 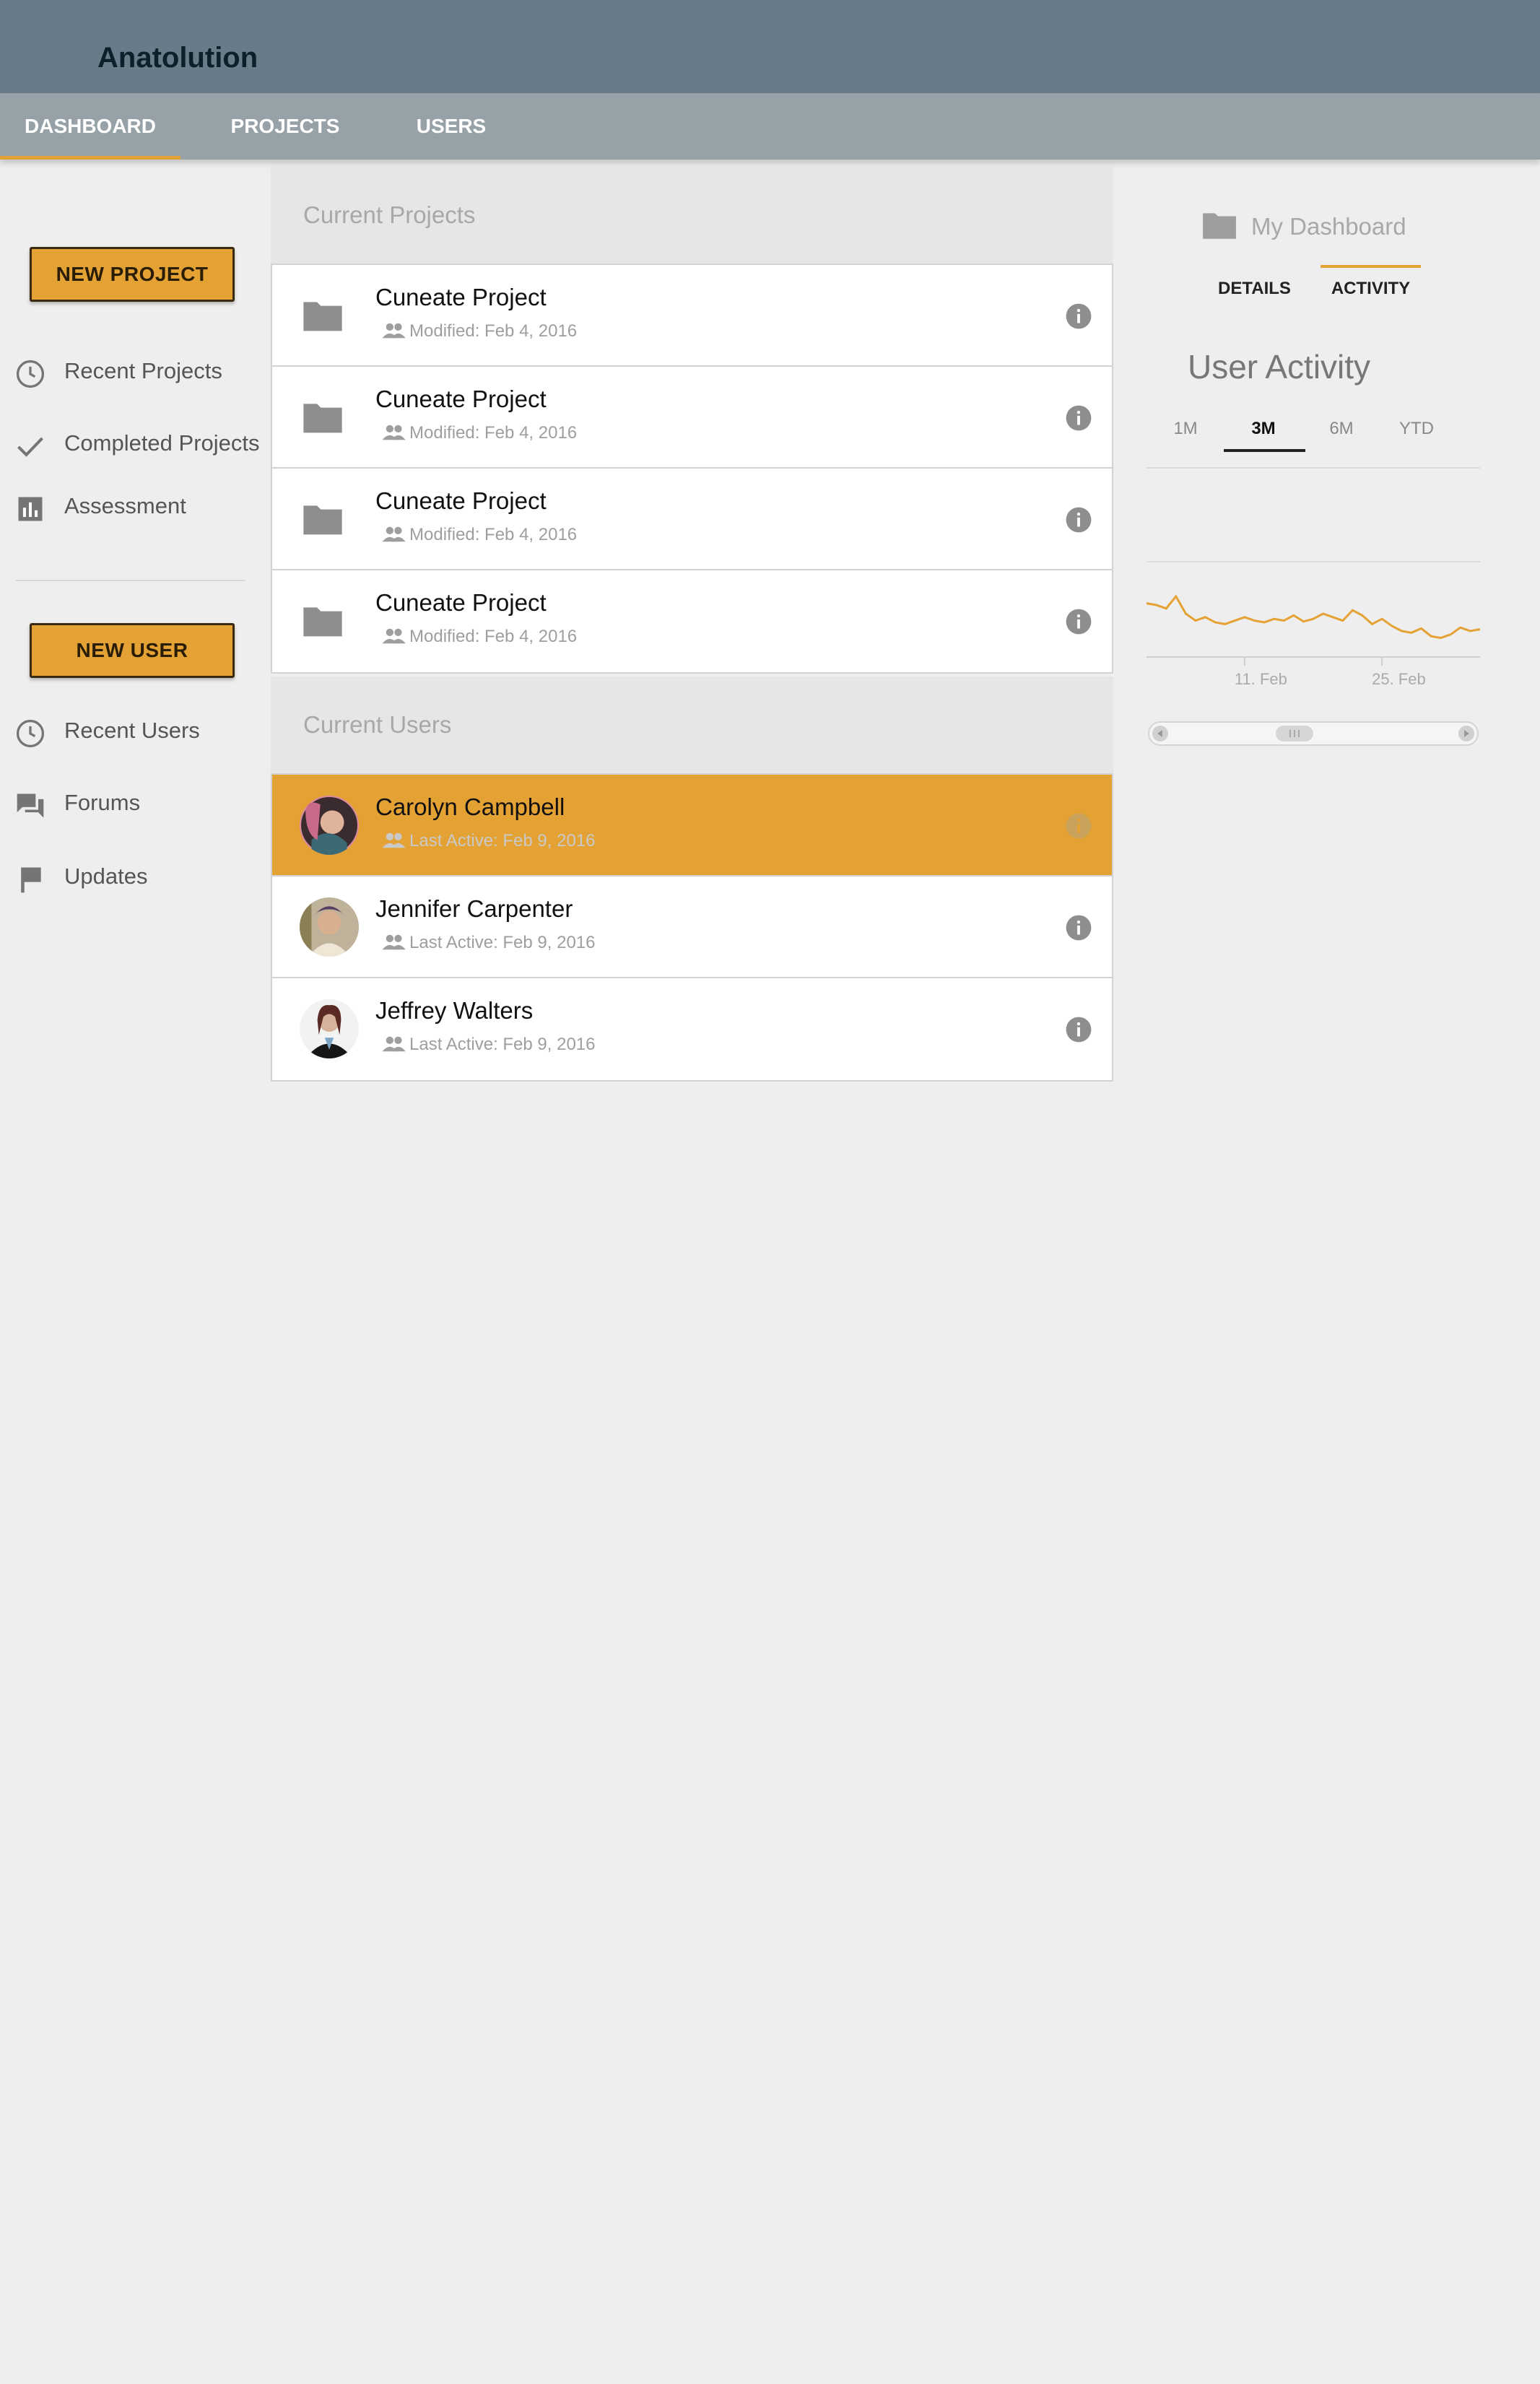 I want to click on range-ytd: YTD, so click(x=1416, y=429).